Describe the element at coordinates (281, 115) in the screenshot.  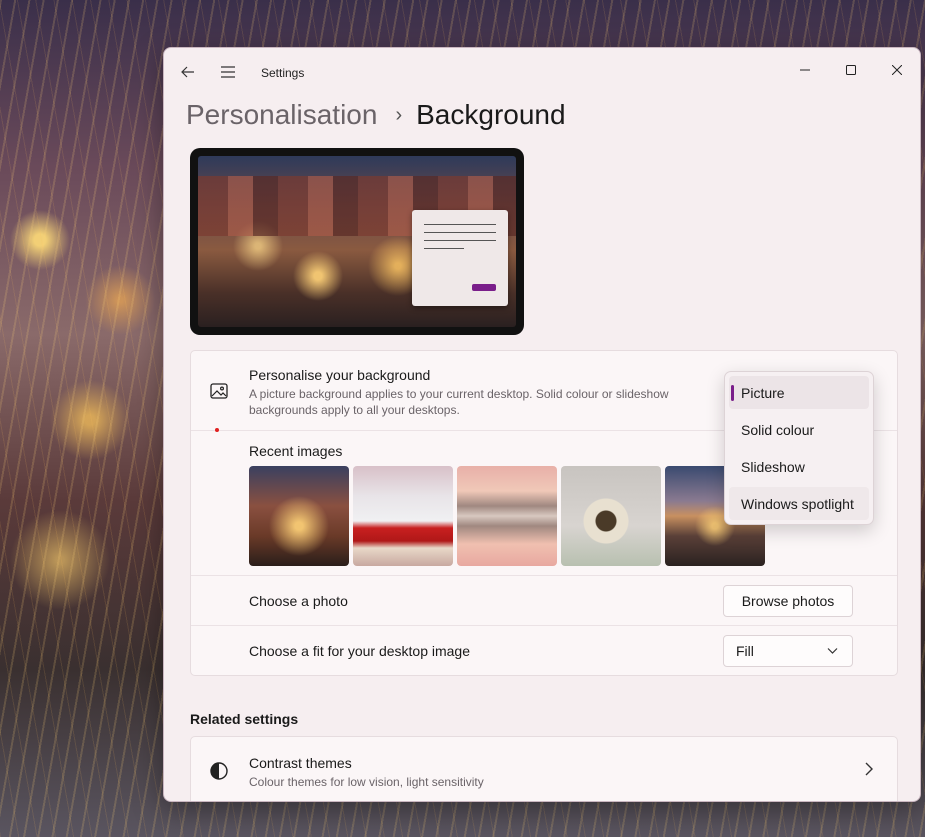
I see `breadcrumb-parent: Personalisation` at that location.